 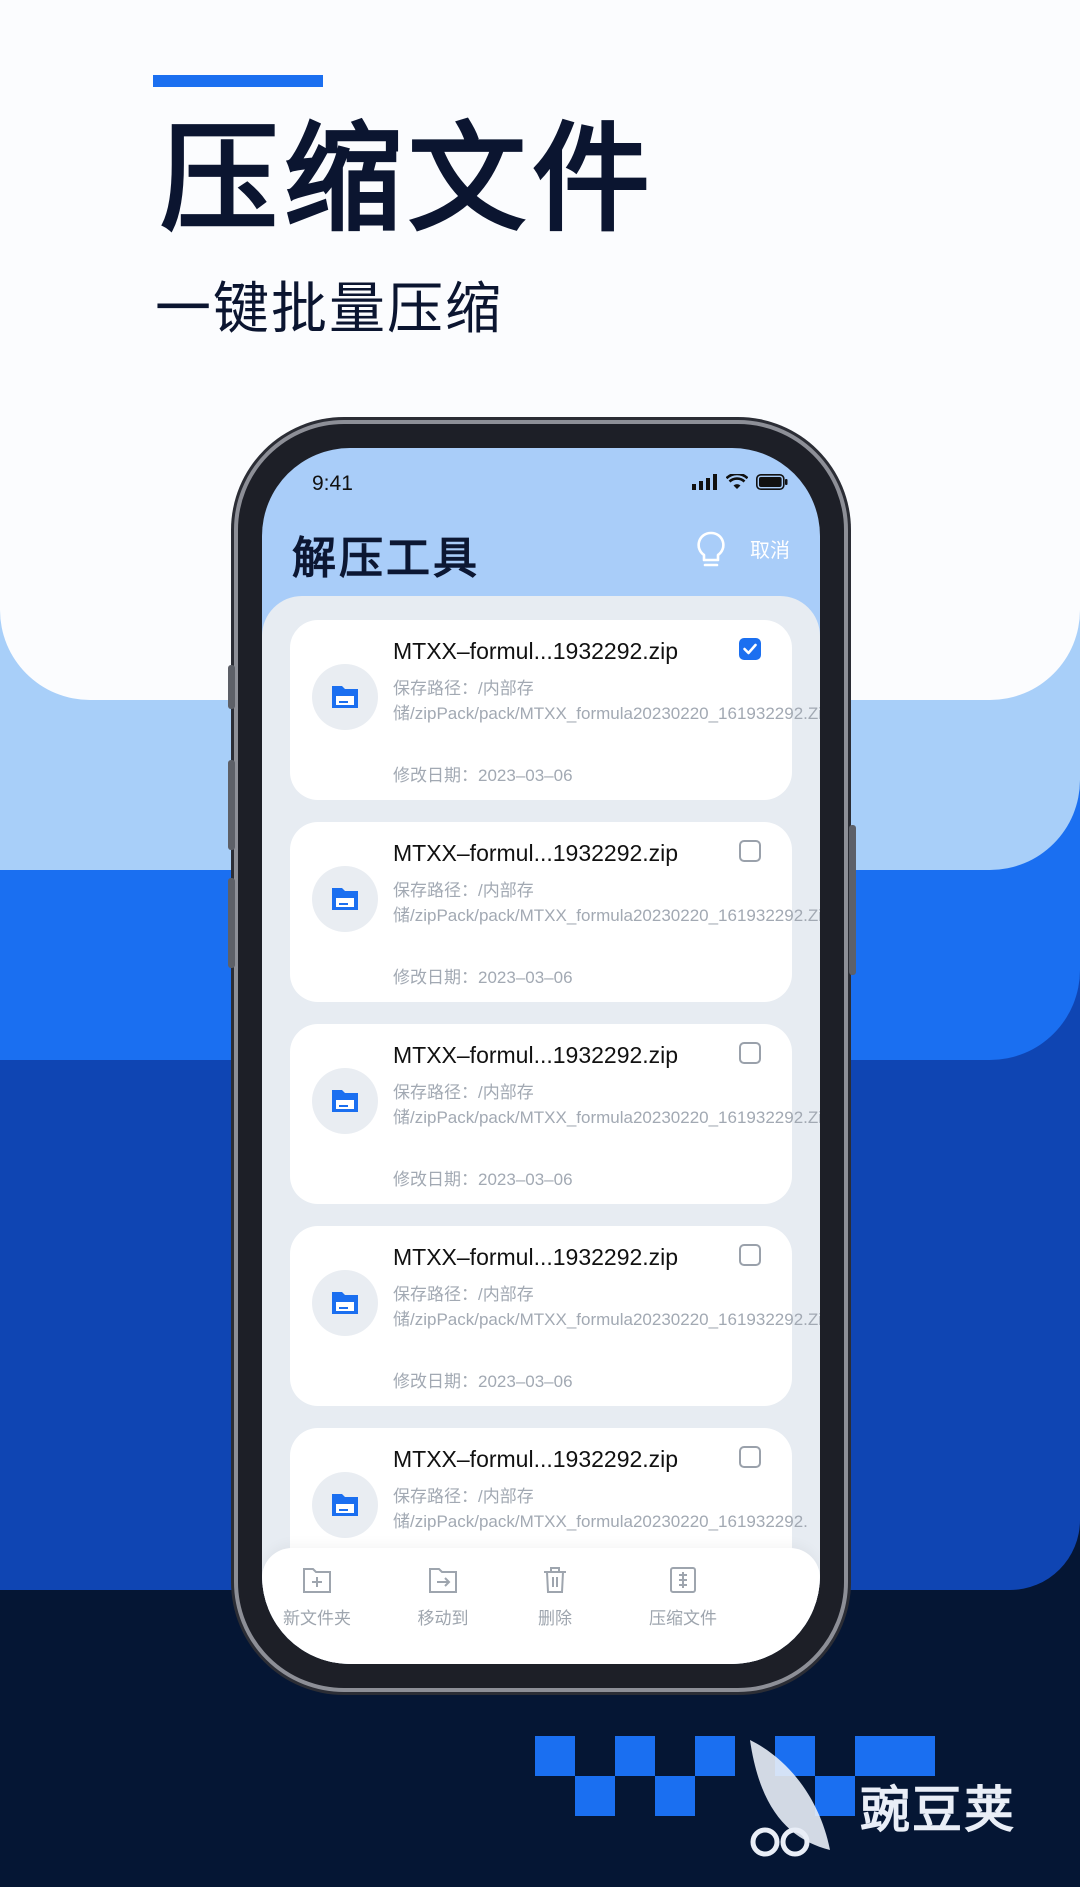 What do you see at coordinates (555, 1619) in the screenshot?
I see `delete-label: 删除` at bounding box center [555, 1619].